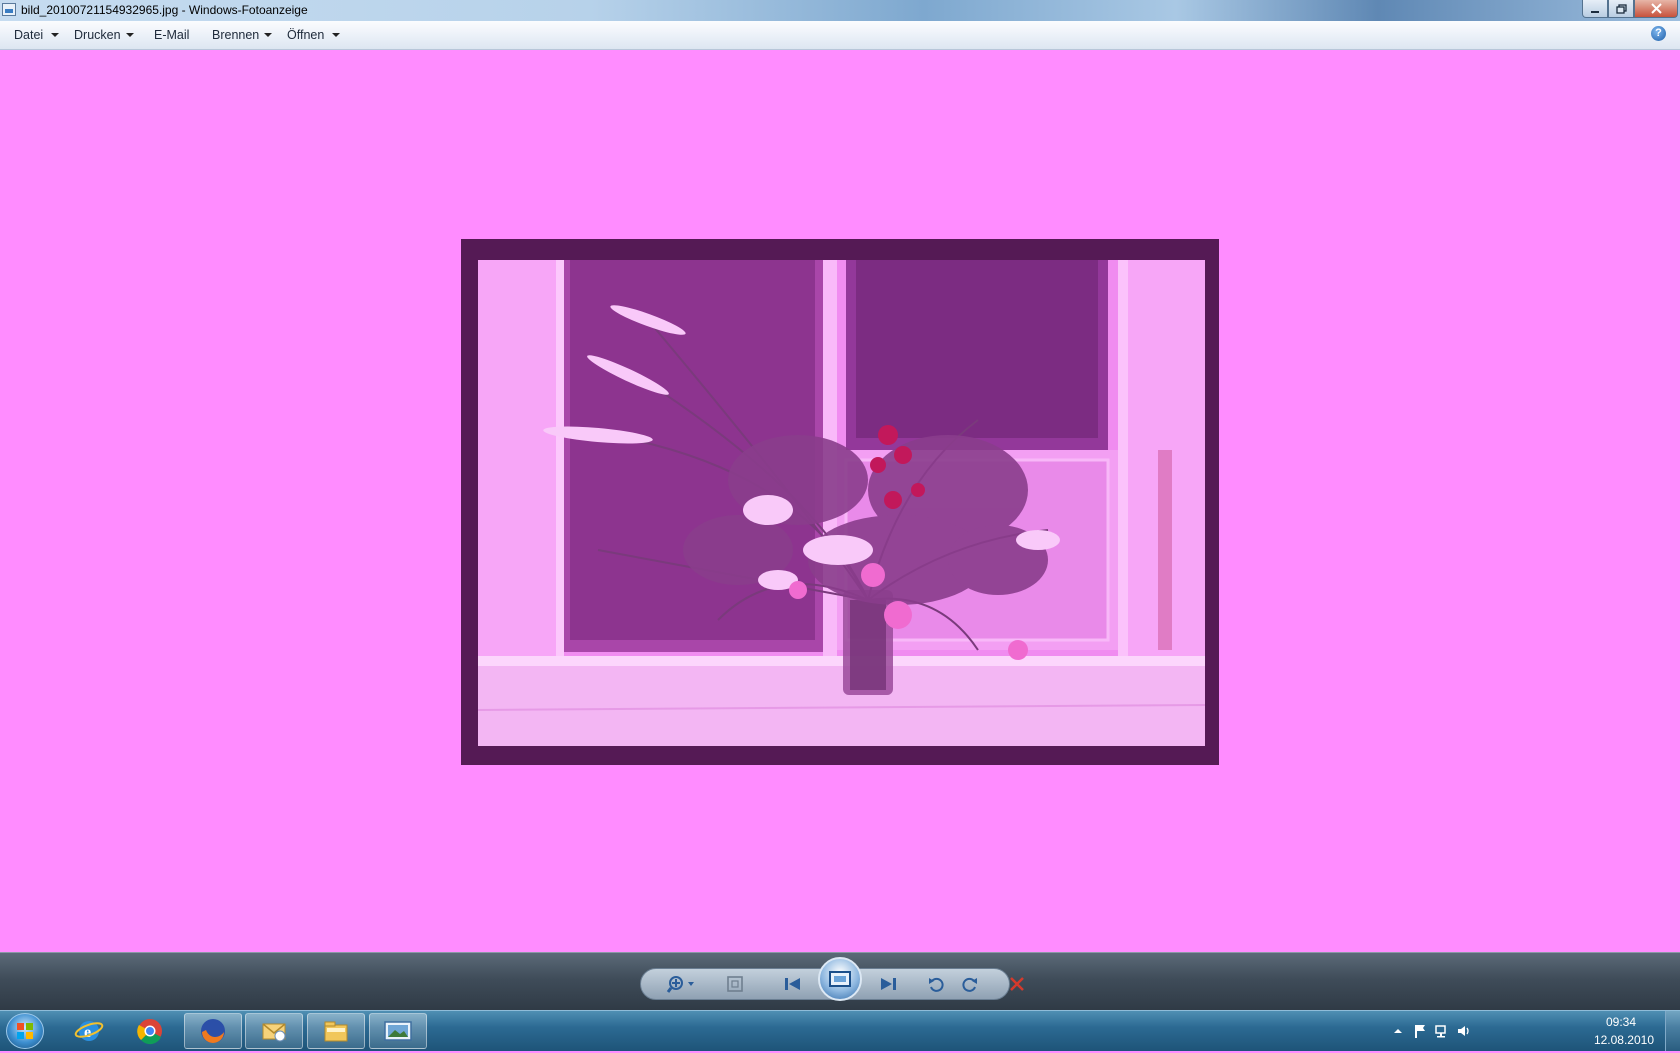  I want to click on menu-brennen: Brennen, so click(235, 35).